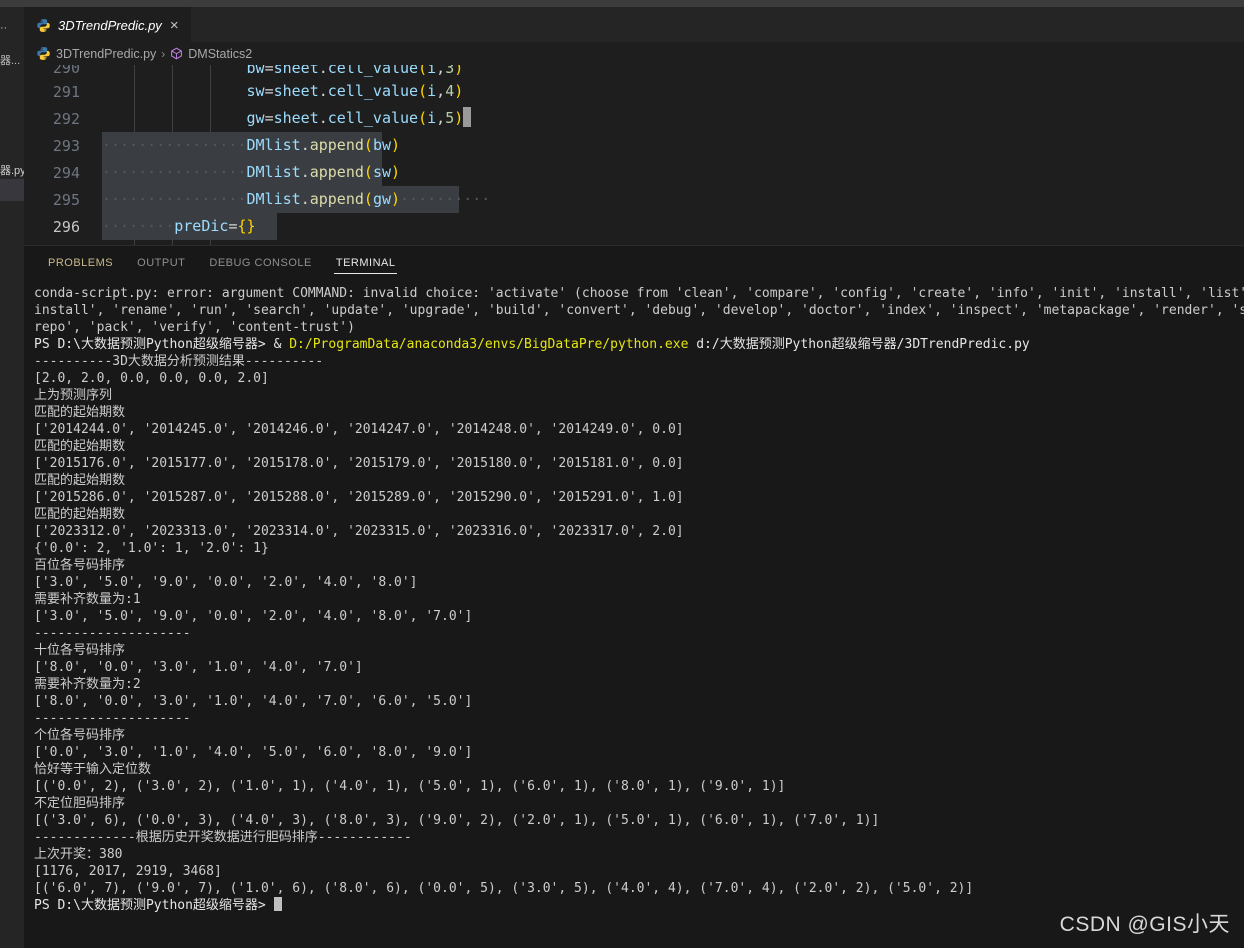 This screenshot has height=948, width=1244. What do you see at coordinates (12, 170) in the screenshot?
I see `sidebar-fragment-file: 器.py` at bounding box center [12, 170].